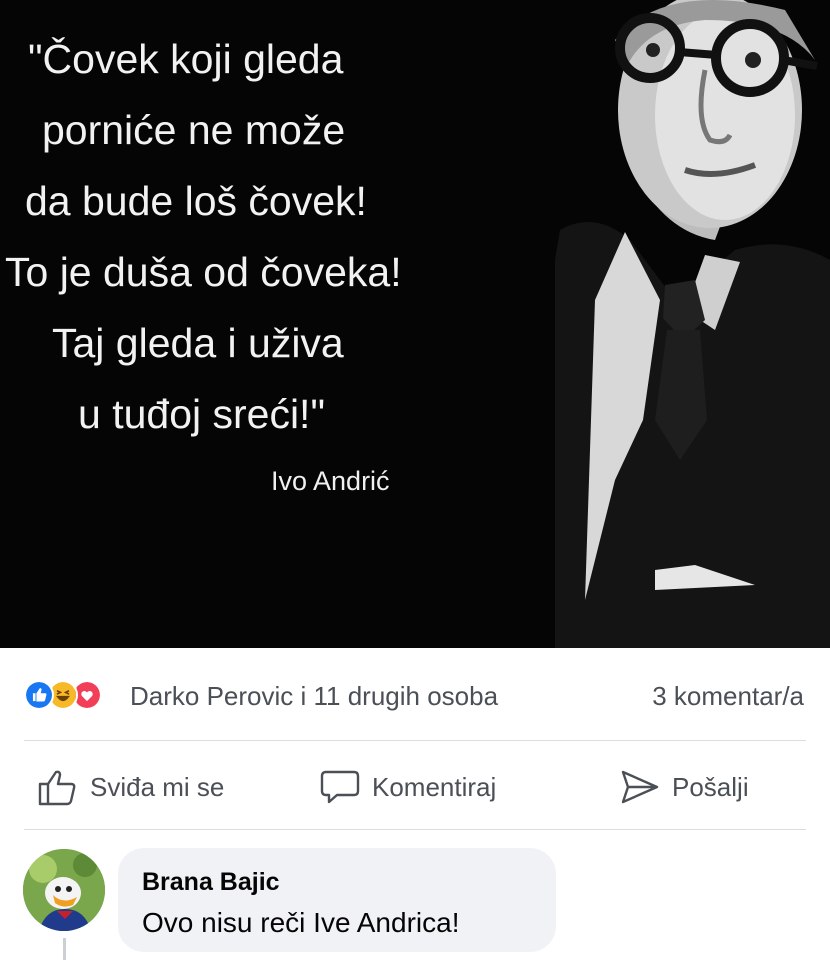 The width and height of the screenshot is (830, 960). I want to click on quote-line: "Čovek koji gleda, so click(186, 59).